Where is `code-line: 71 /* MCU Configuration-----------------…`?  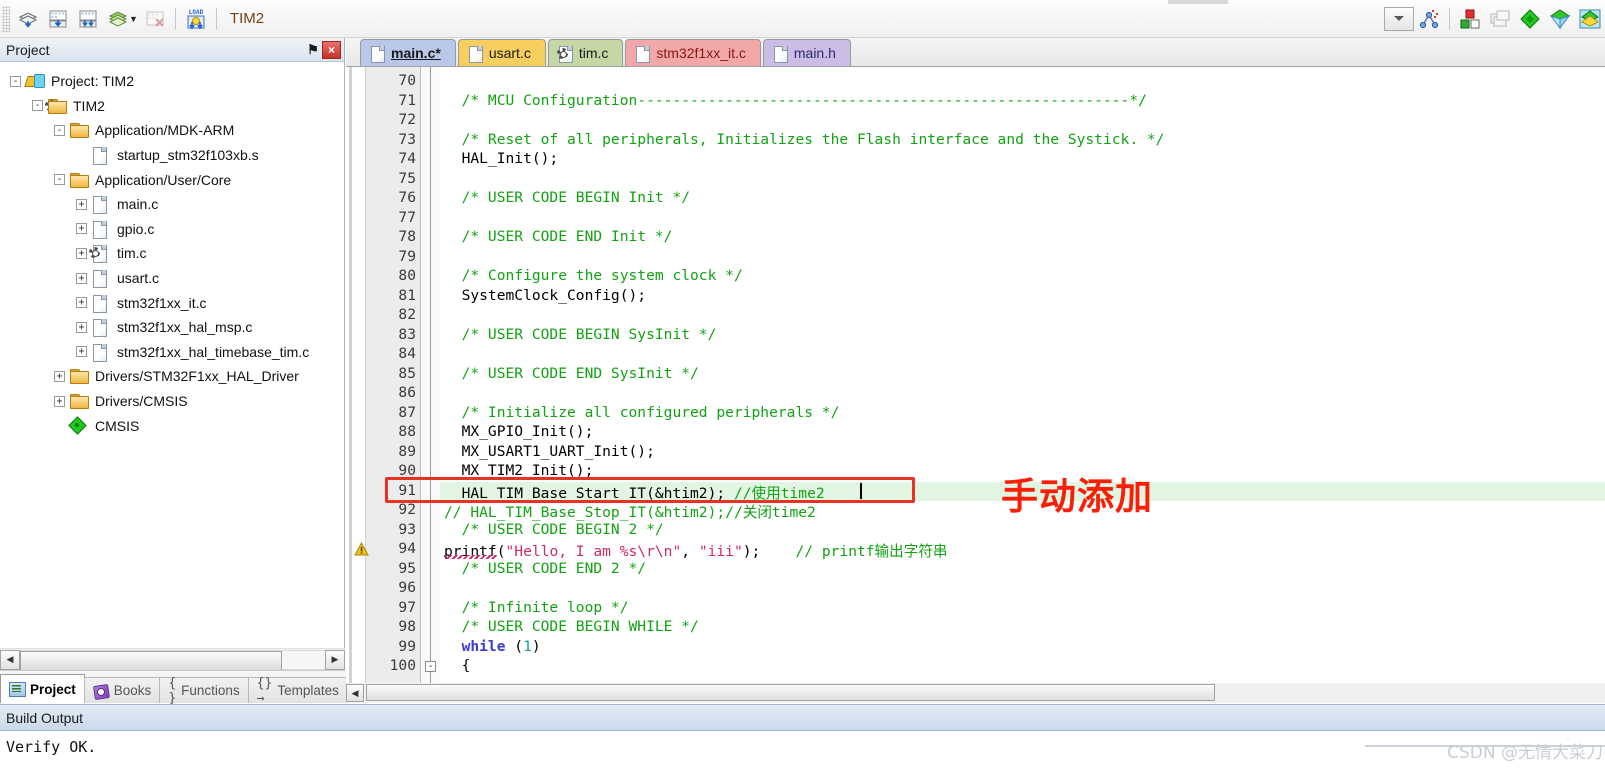 code-line: 71 /* MCU Configuration-----------------… is located at coordinates (975, 102).